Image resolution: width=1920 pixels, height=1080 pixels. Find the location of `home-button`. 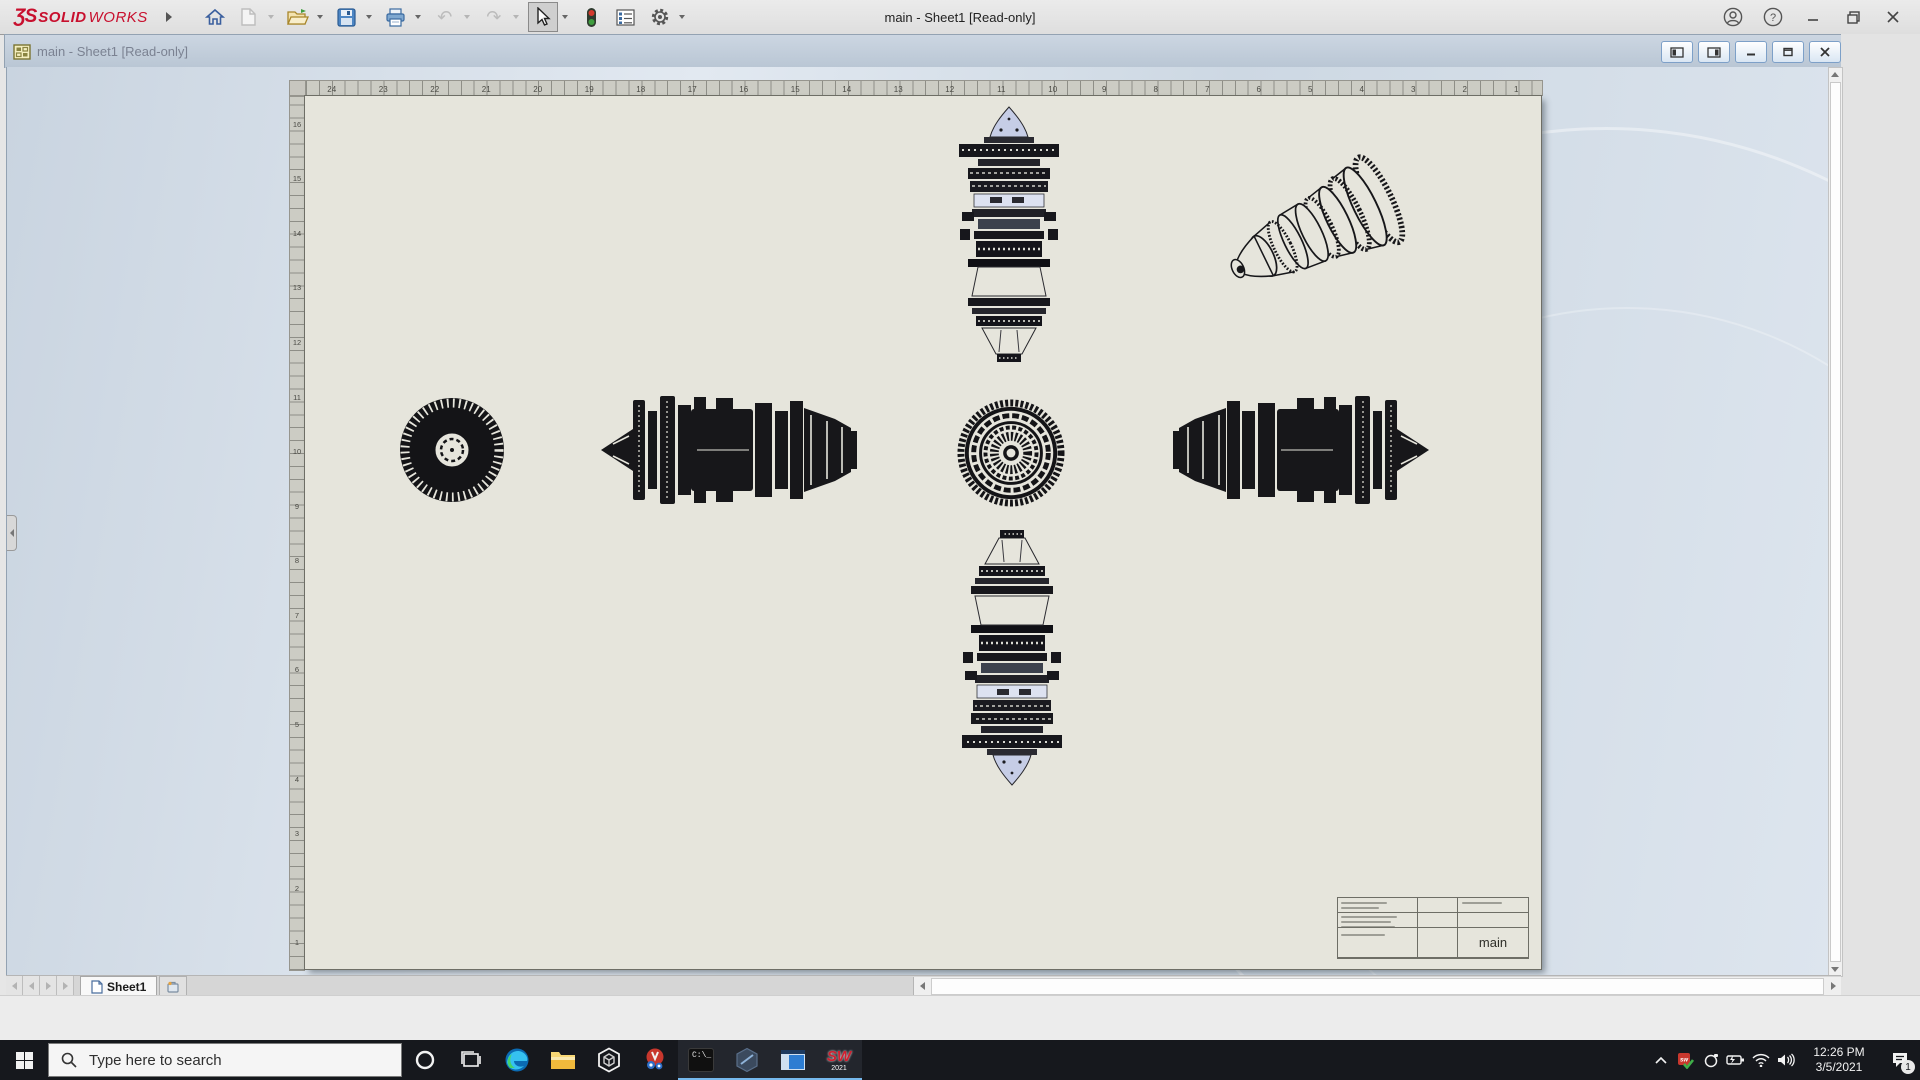

home-button is located at coordinates (215, 17).